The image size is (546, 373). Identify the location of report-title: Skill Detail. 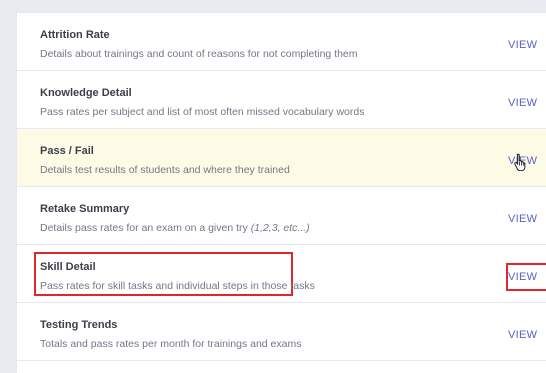
(68, 267).